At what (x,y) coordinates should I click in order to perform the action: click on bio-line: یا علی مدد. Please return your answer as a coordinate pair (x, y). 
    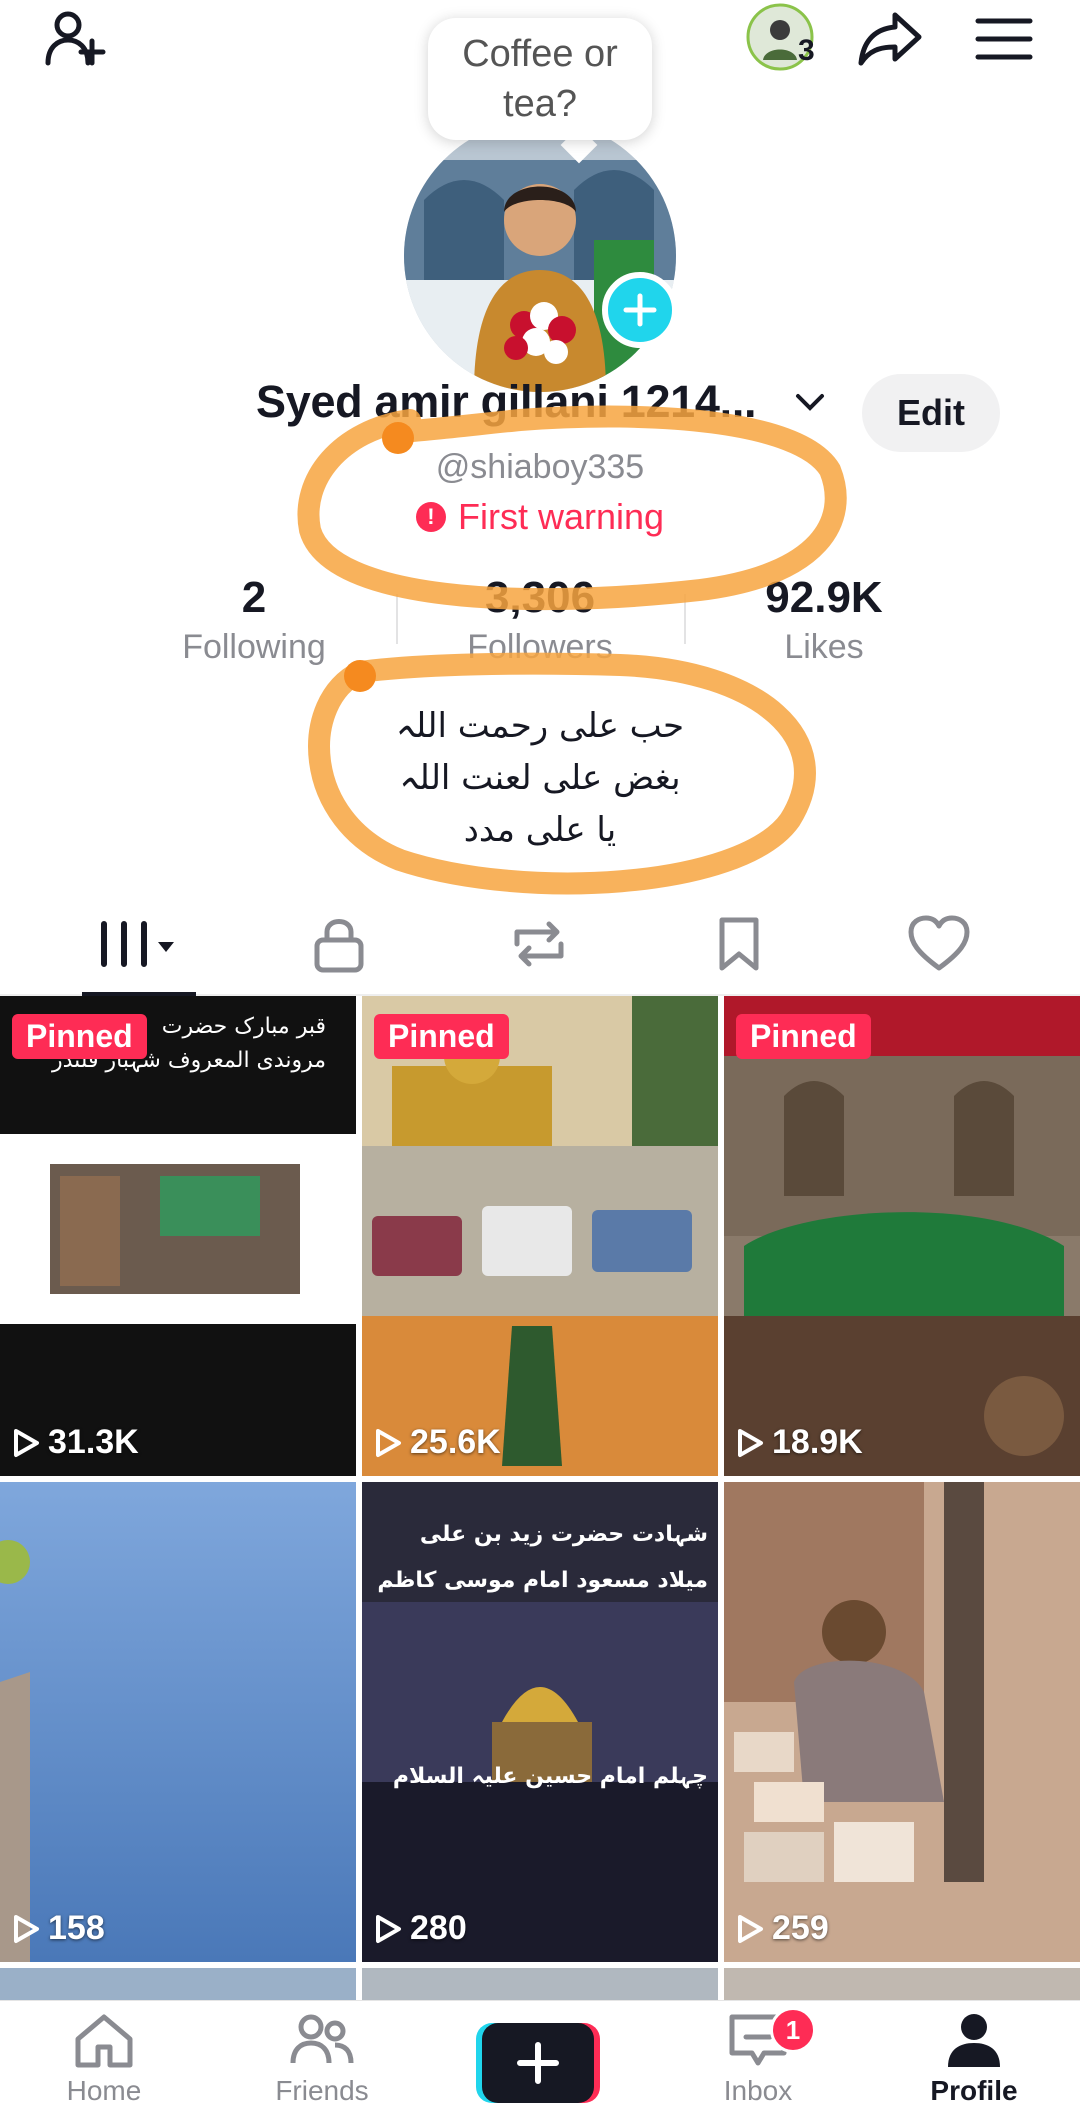
    Looking at the image, I should click on (540, 830).